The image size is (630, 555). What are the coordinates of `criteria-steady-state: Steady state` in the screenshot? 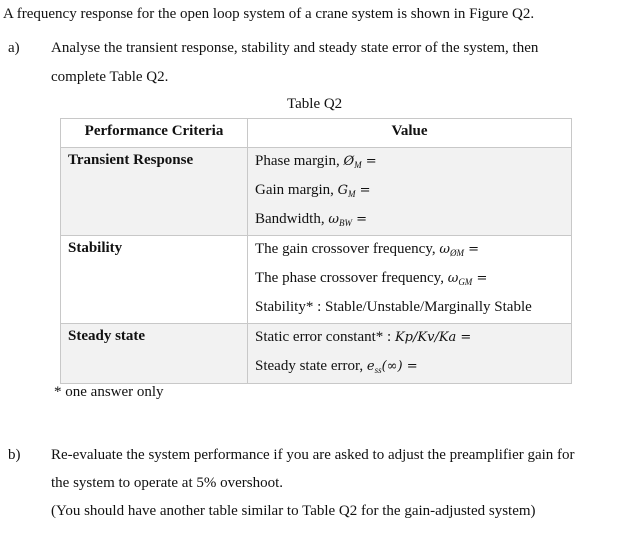 It's located at (154, 353).